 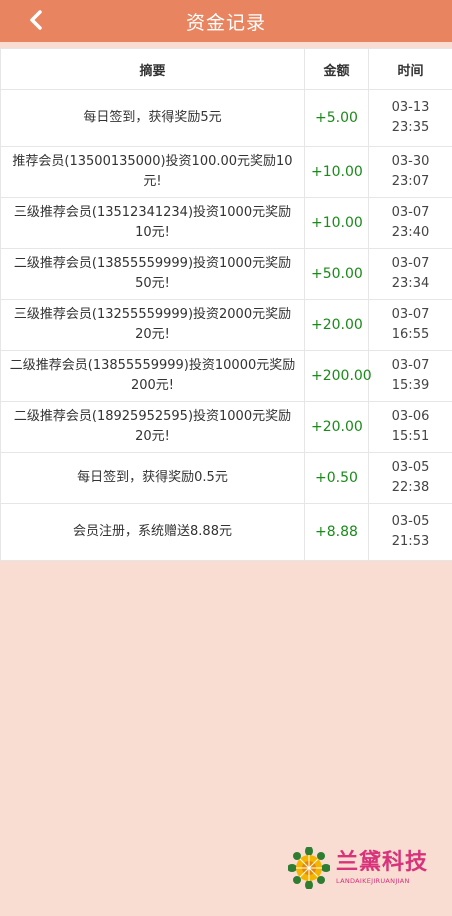 What do you see at coordinates (152, 427) in the screenshot?
I see `record-summary: 二级推荐会员(18925952595)投资1000元奖励20元!` at bounding box center [152, 427].